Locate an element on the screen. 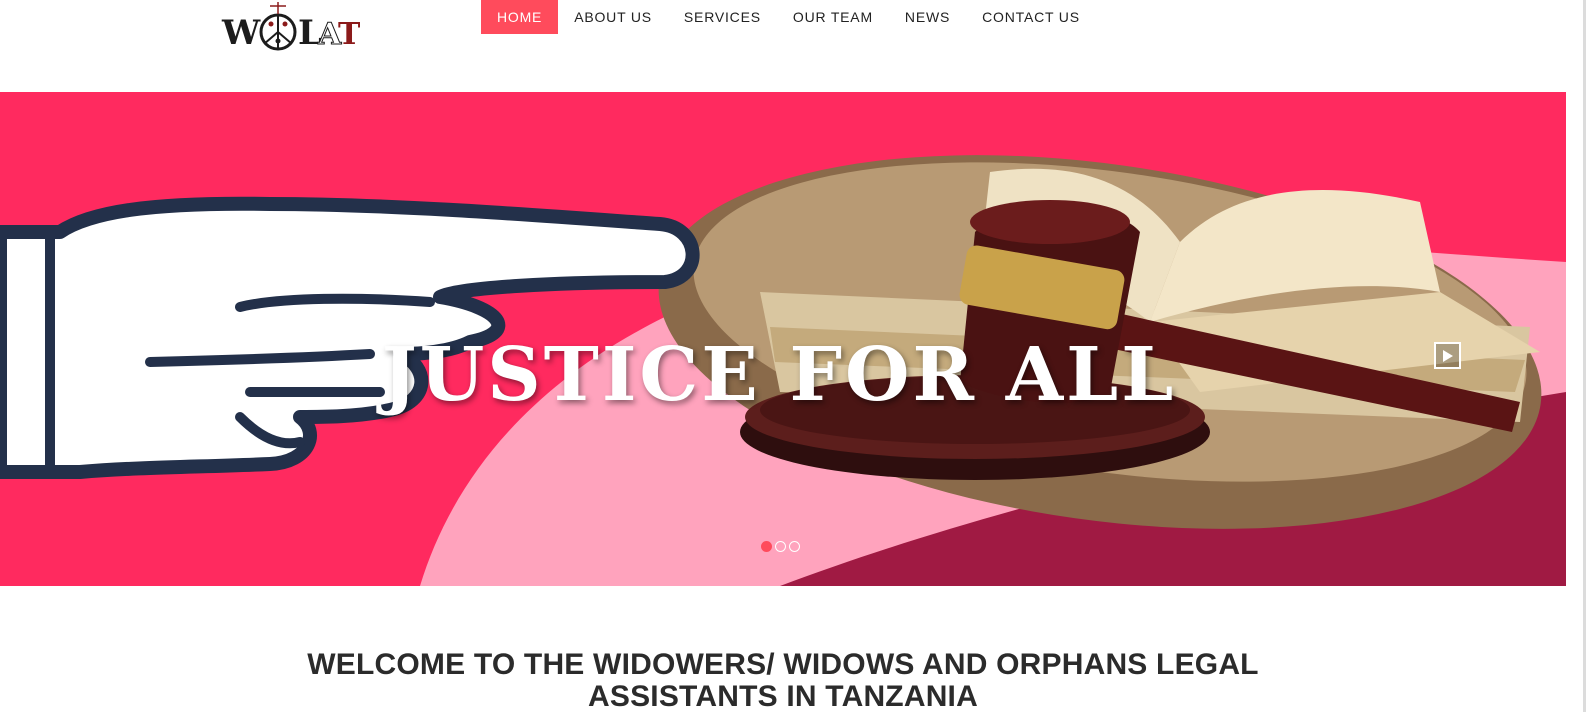  slider-play-button is located at coordinates (1447, 355).